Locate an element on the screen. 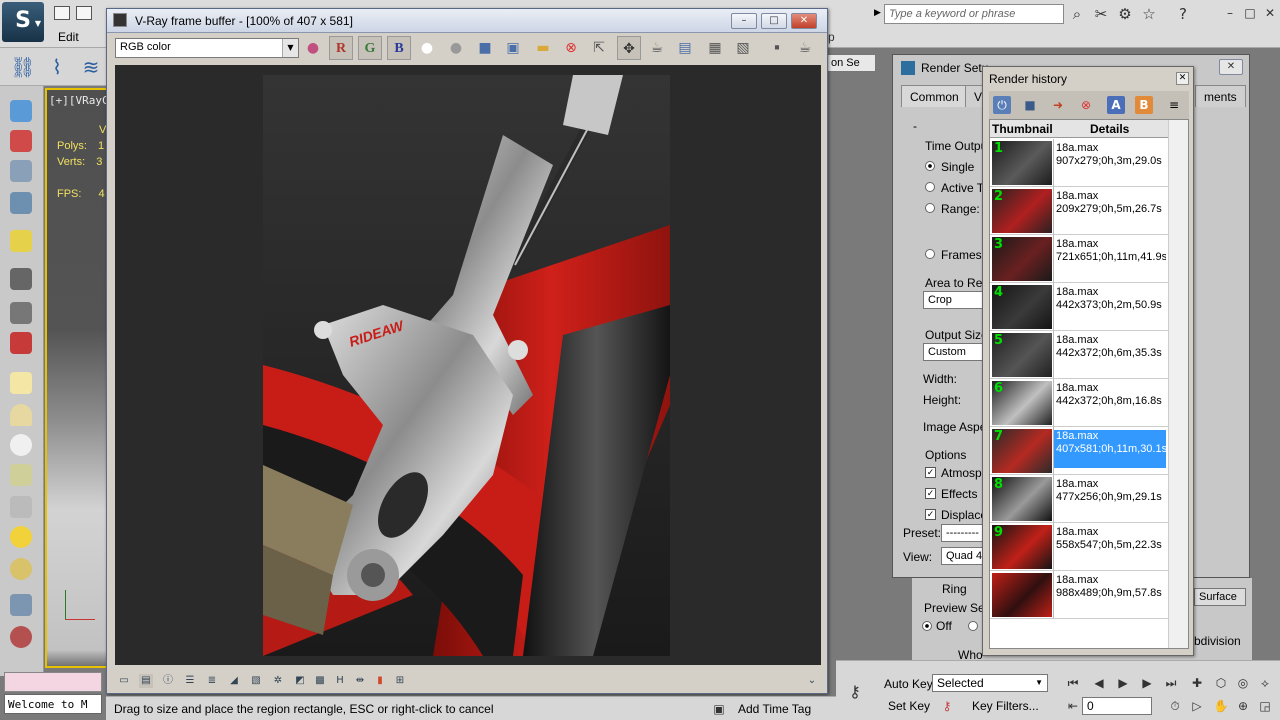  render-history-scrollbar is located at coordinates (1178, 384).